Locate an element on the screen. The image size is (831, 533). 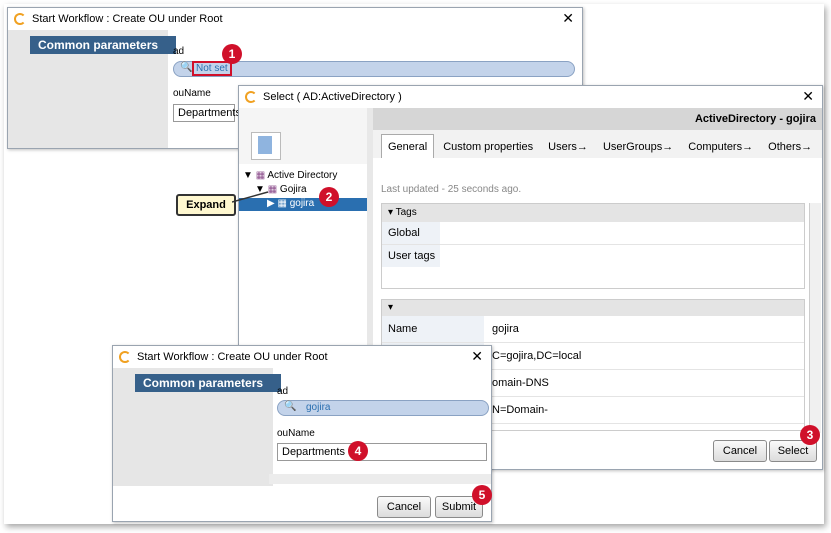
inventory-icon is located at coordinates (265, 145).